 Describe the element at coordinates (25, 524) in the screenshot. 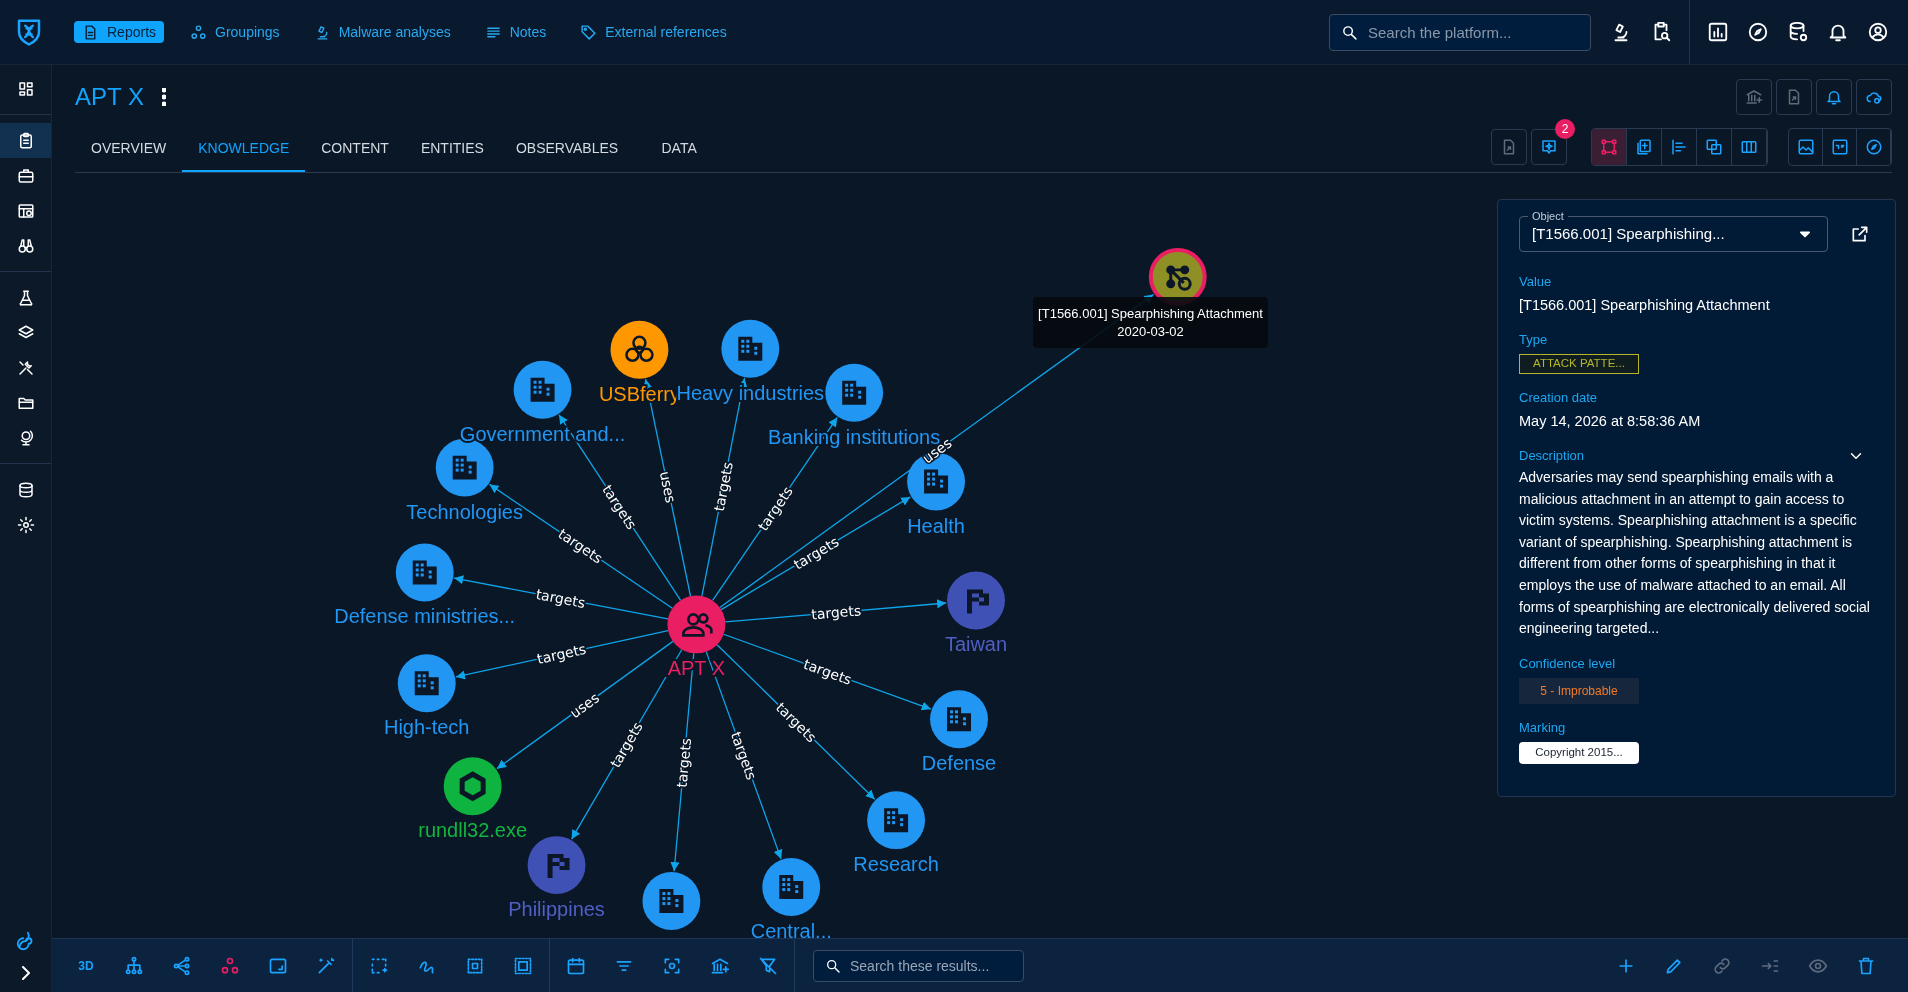

I see `settings-icon` at that location.